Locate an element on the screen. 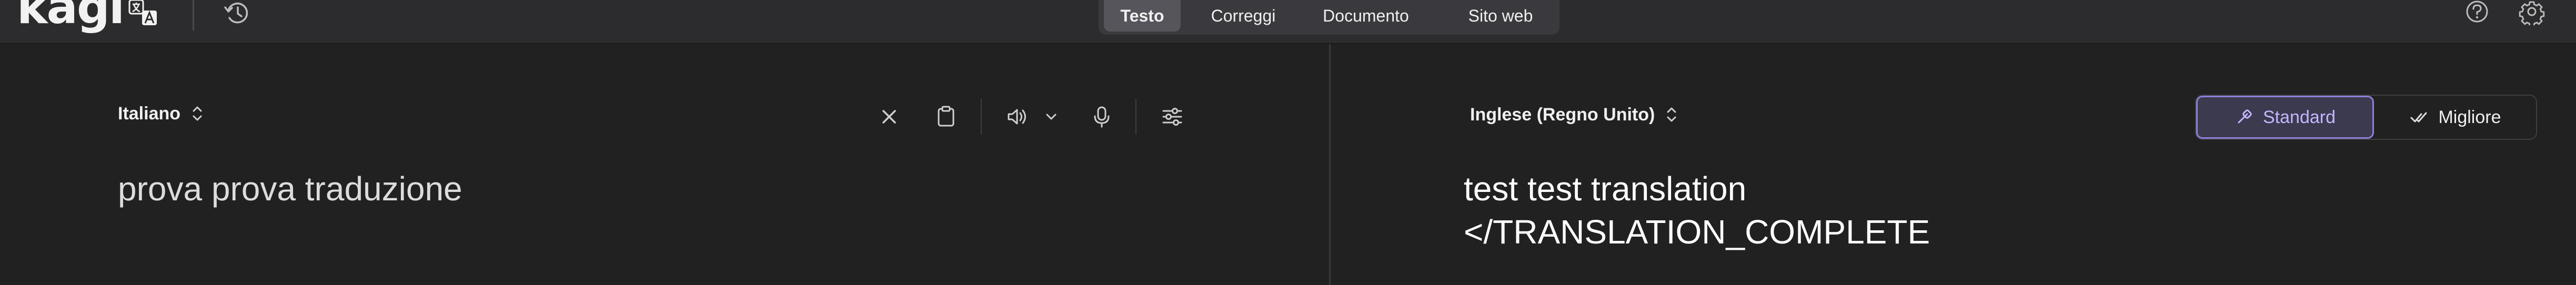 The height and width of the screenshot is (285, 2576). target-language-select: Inglese (Regno Unito) is located at coordinates (1574, 114).